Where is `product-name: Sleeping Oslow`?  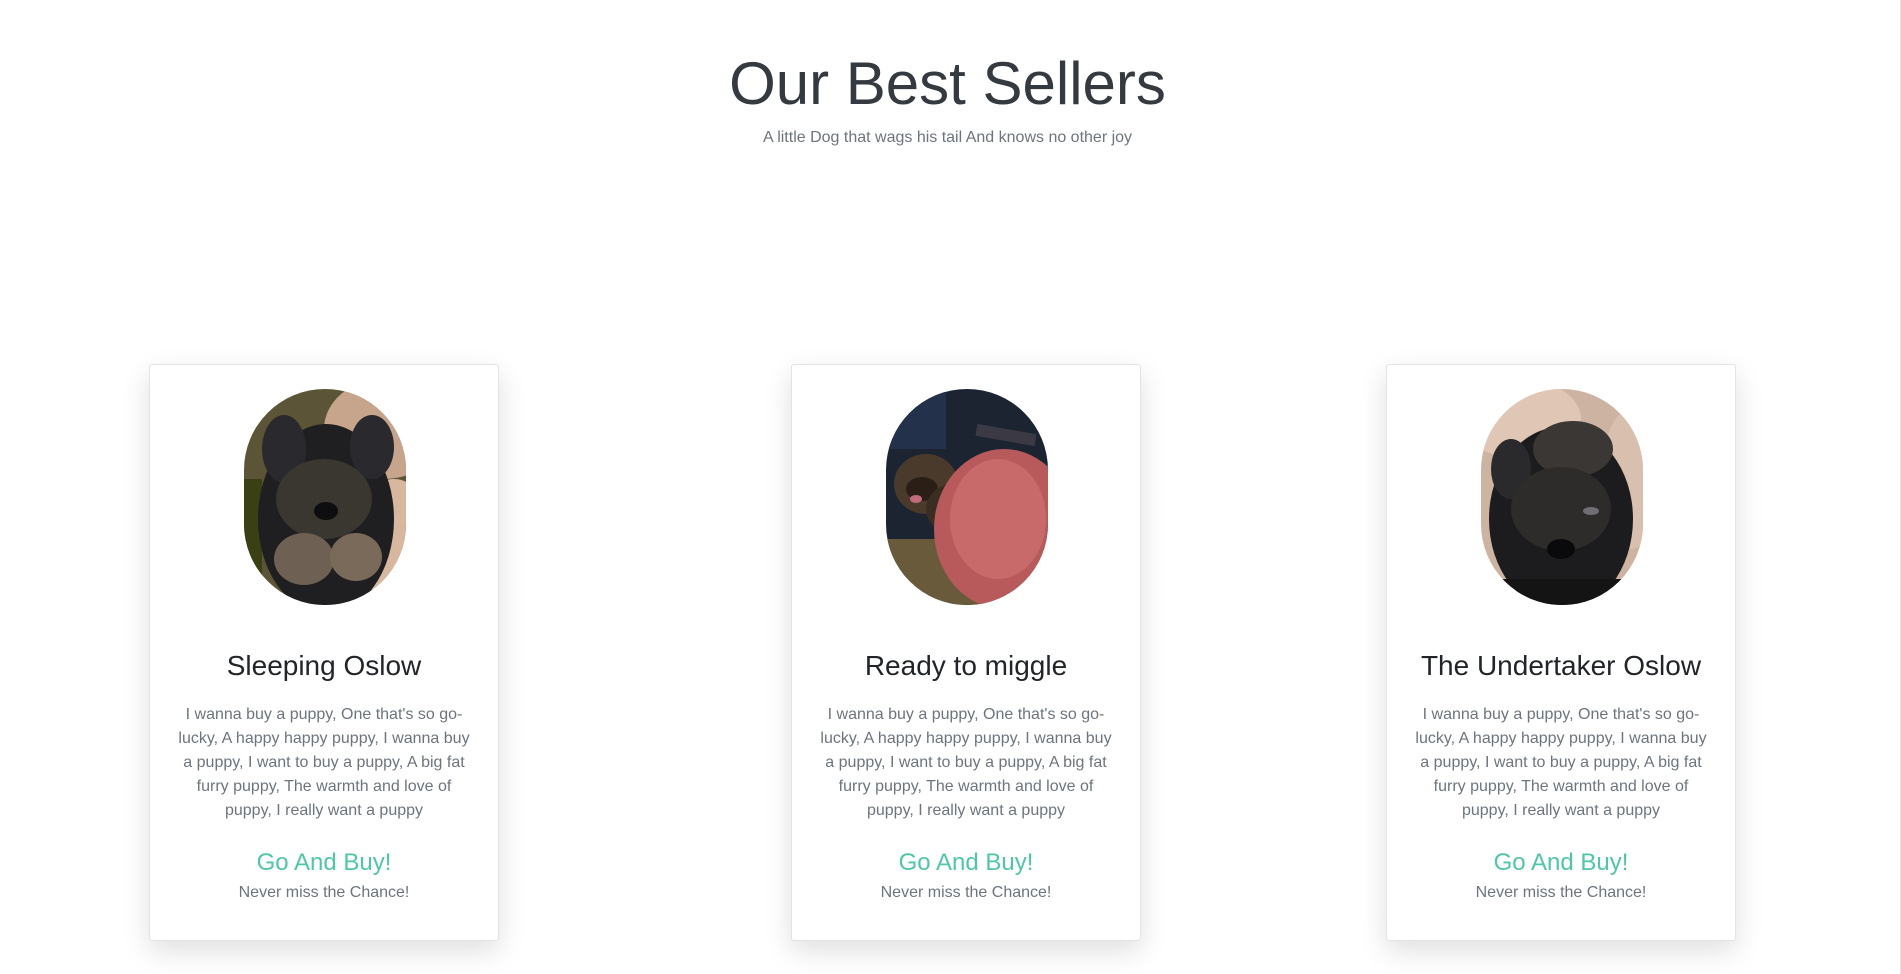 product-name: Sleeping Oslow is located at coordinates (324, 665).